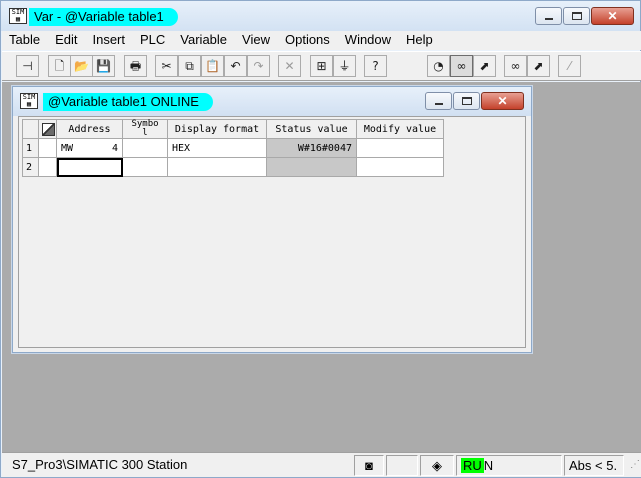 Image resolution: width=641 pixels, height=478 pixels. What do you see at coordinates (320, 16) in the screenshot?
I see `title-bar: SIM ▦ Var - @Variable table1 ✕` at bounding box center [320, 16].